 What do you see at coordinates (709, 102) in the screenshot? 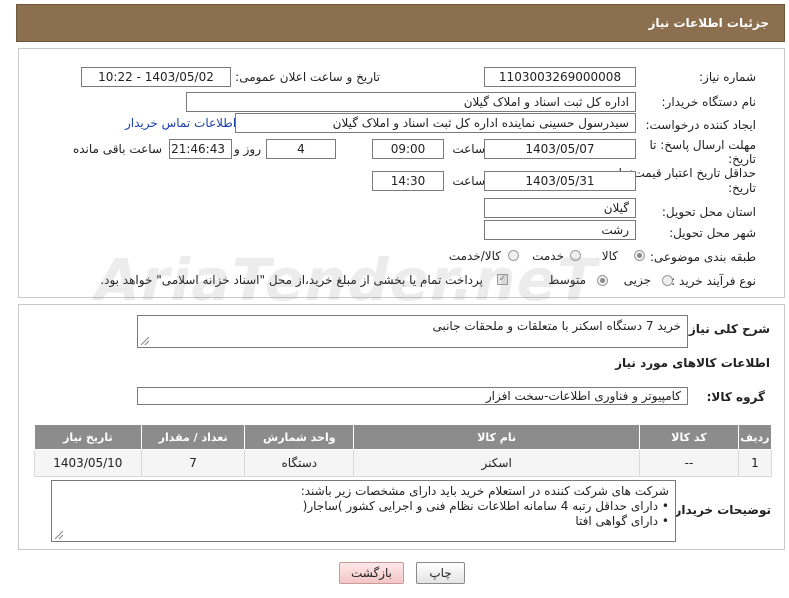
I see `buyer-org-label: نام دستگاه خریدار:` at bounding box center [709, 102].